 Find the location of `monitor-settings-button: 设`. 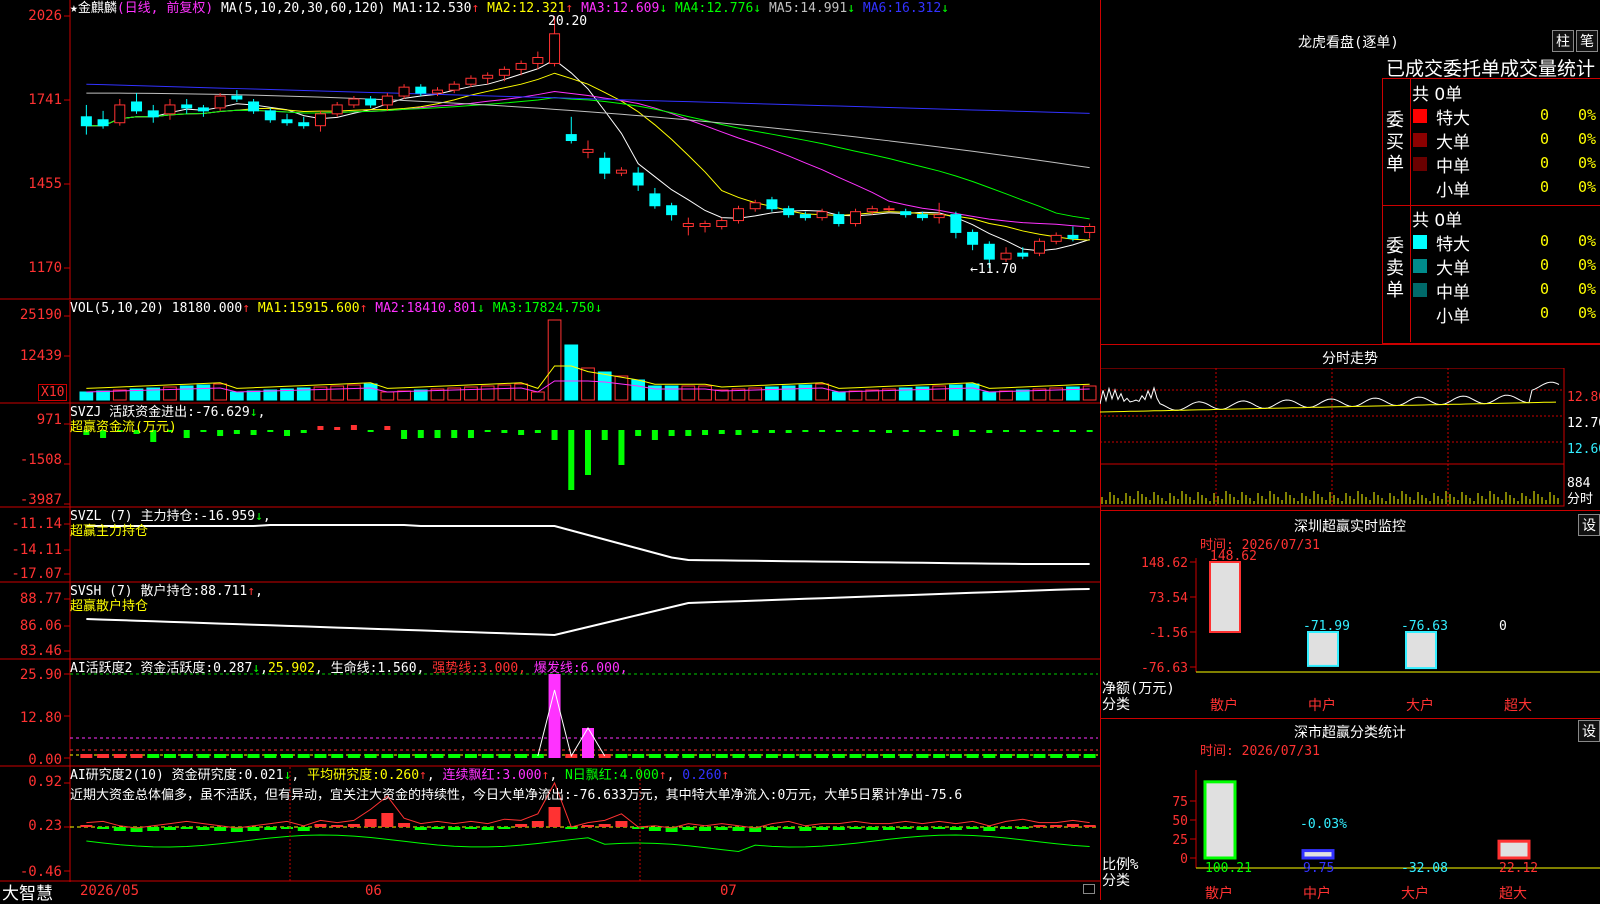

monitor-settings-button: 设 is located at coordinates (1589, 525).